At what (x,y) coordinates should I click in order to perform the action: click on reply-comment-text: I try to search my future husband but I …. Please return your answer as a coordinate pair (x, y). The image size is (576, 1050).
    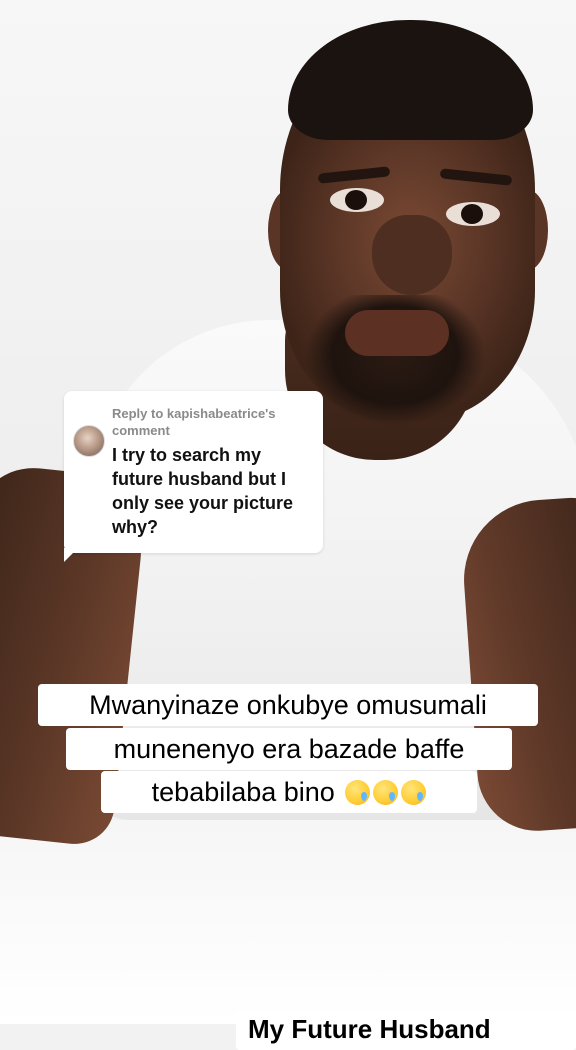
    Looking at the image, I should click on (203, 491).